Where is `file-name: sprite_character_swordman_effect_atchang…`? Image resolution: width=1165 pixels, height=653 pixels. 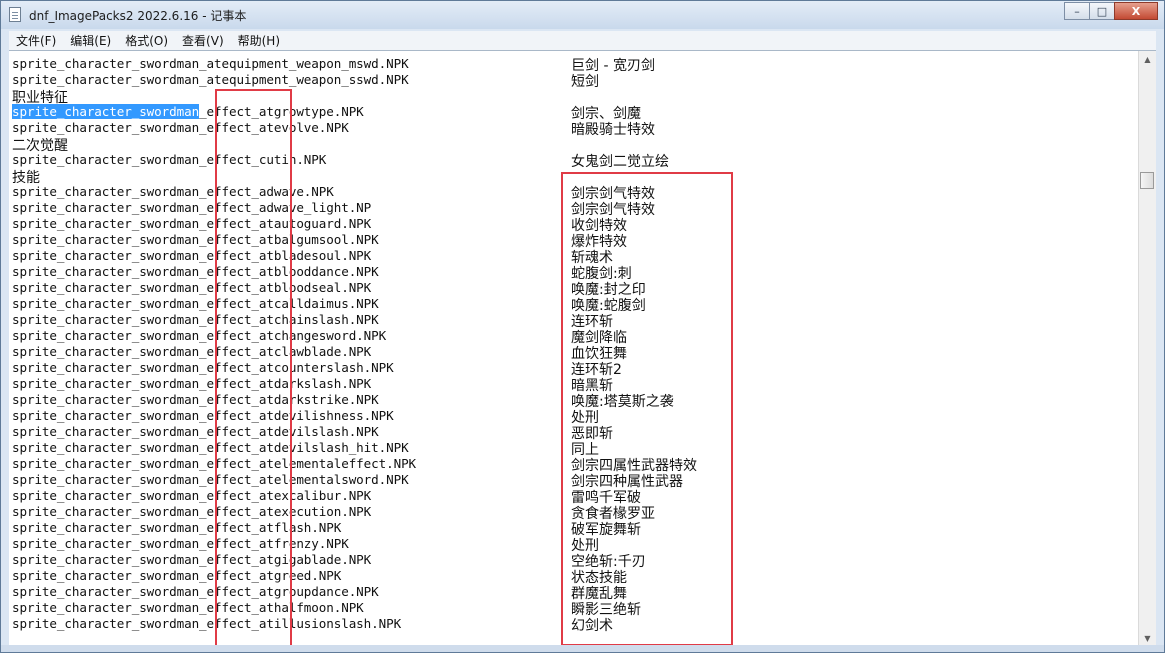
file-name: sprite_character_swordman_effect_atchang… is located at coordinates (199, 335).